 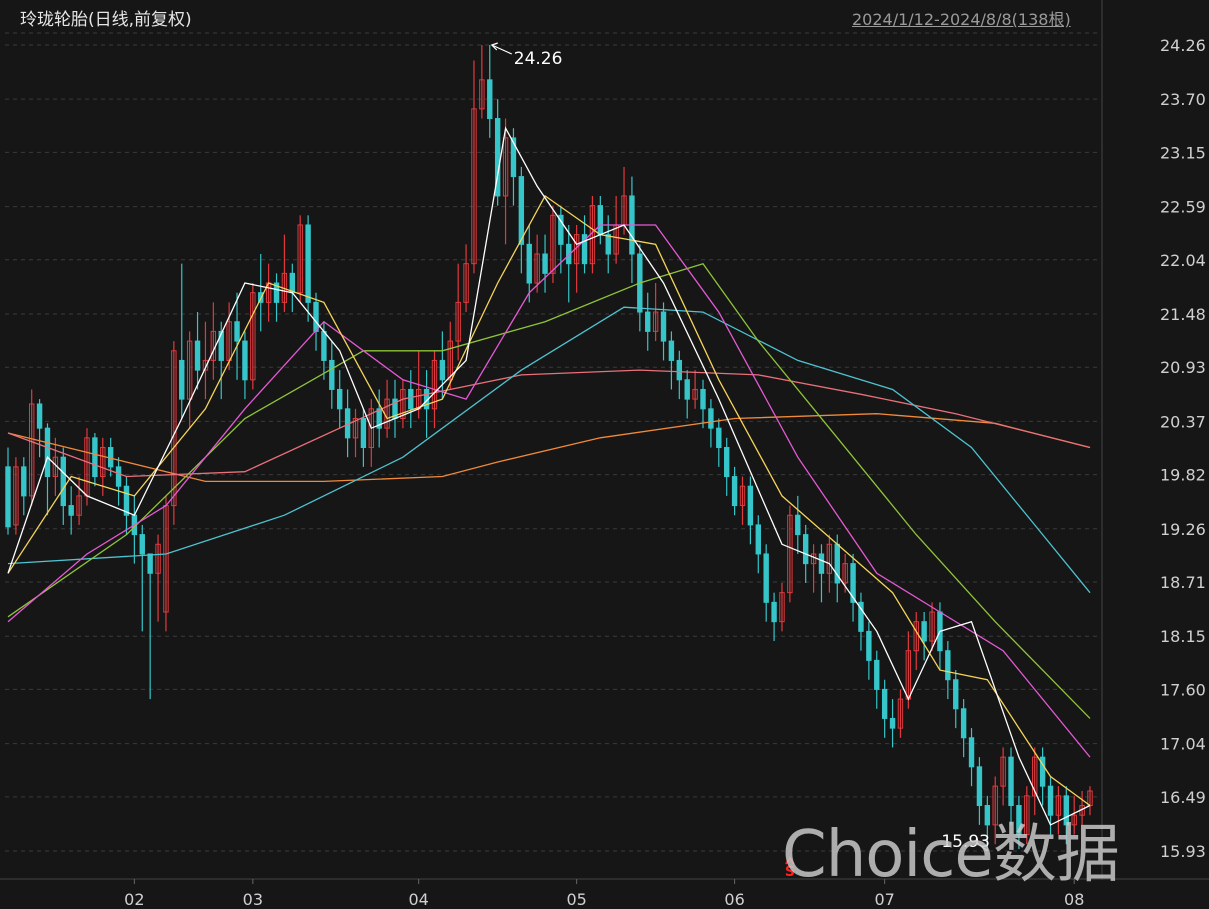 I want to click on y-tick-label: 23.15, so click(x=1183, y=152).